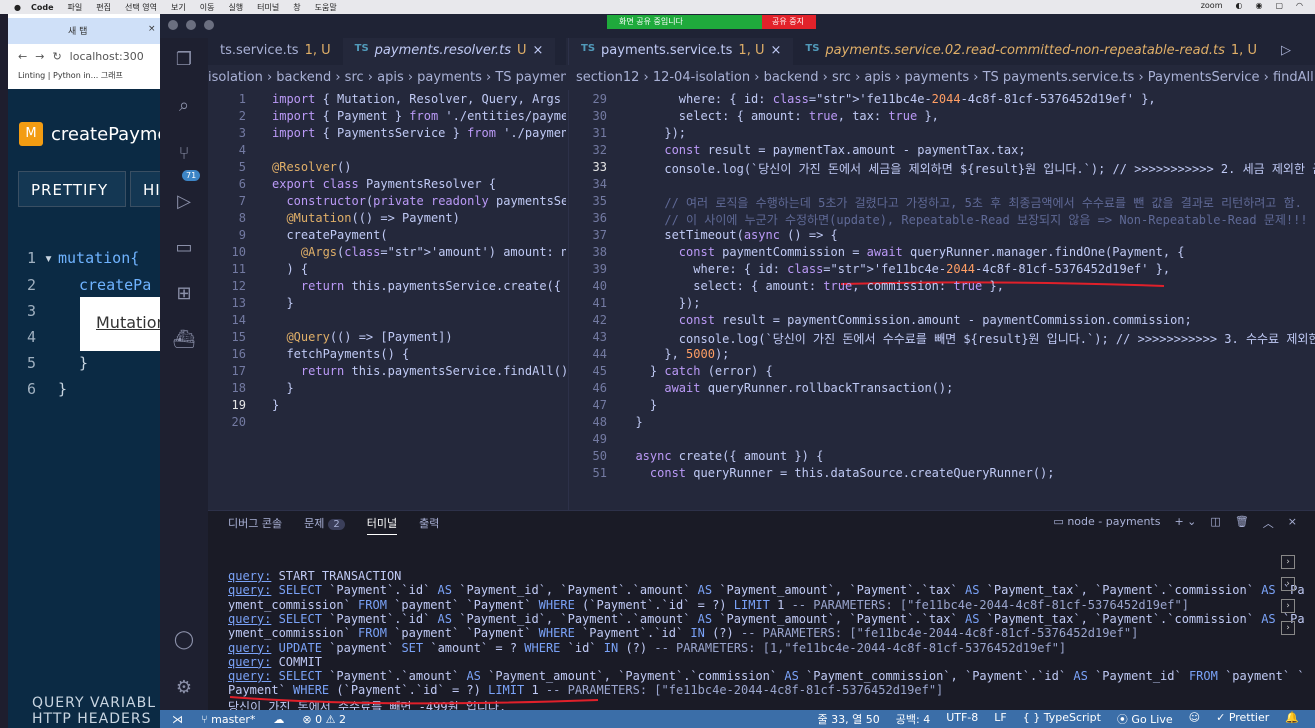 The height and width of the screenshot is (728, 1315). I want to click on explorer-icon: ❐, so click(184, 60).